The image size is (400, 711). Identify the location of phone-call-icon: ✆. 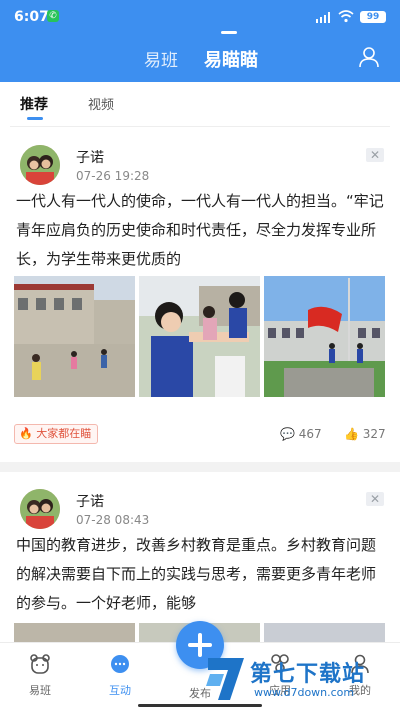
(53, 16).